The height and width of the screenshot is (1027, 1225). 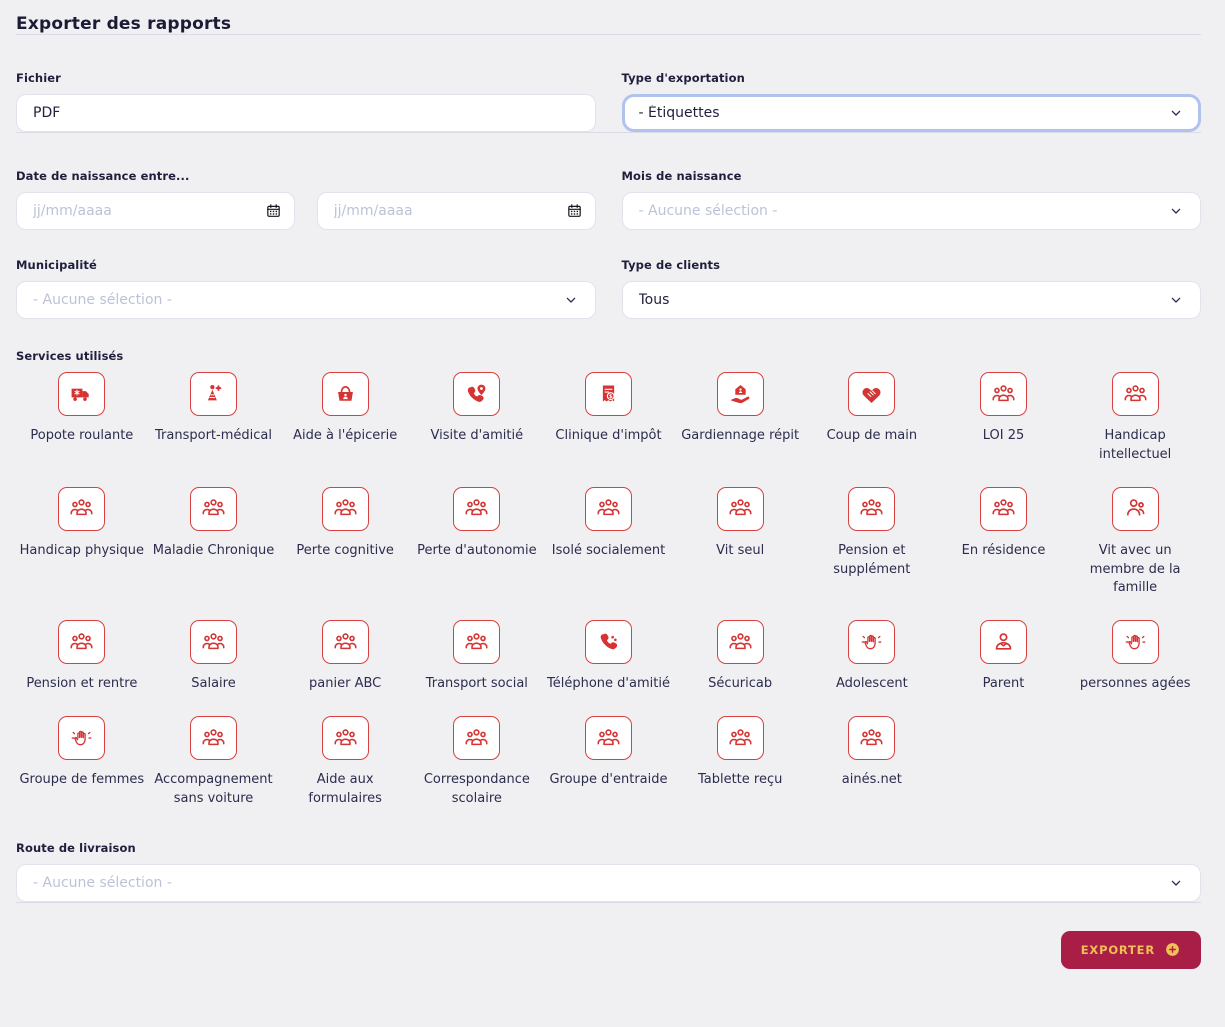 I want to click on service-item: Transport-médical, so click(x=214, y=418).